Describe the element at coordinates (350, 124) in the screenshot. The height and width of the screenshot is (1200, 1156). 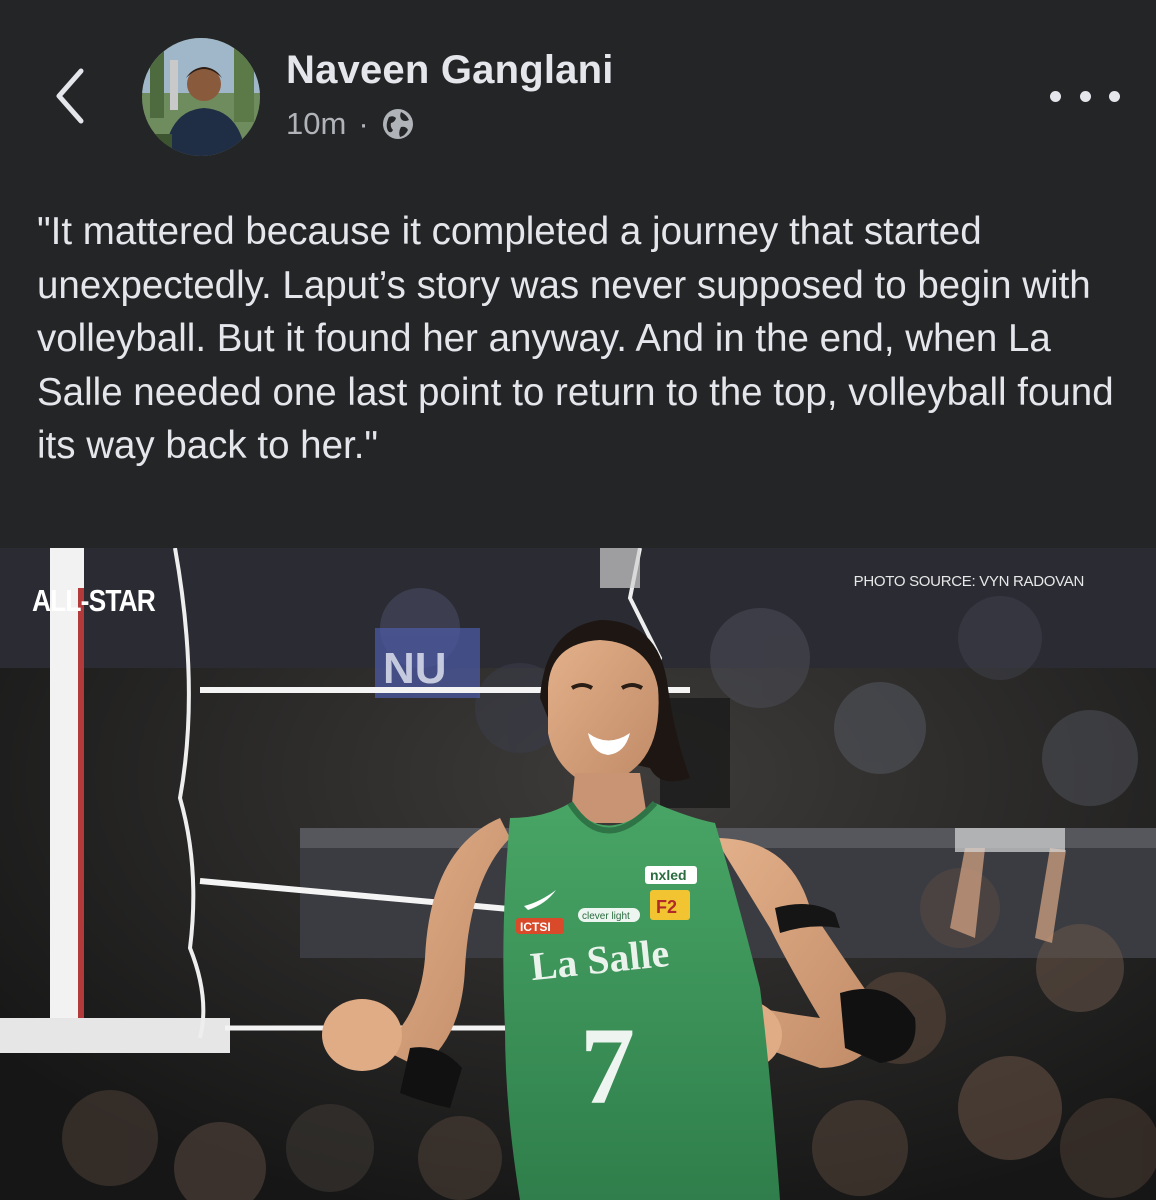
I see `post-meta: 10m ·` at that location.